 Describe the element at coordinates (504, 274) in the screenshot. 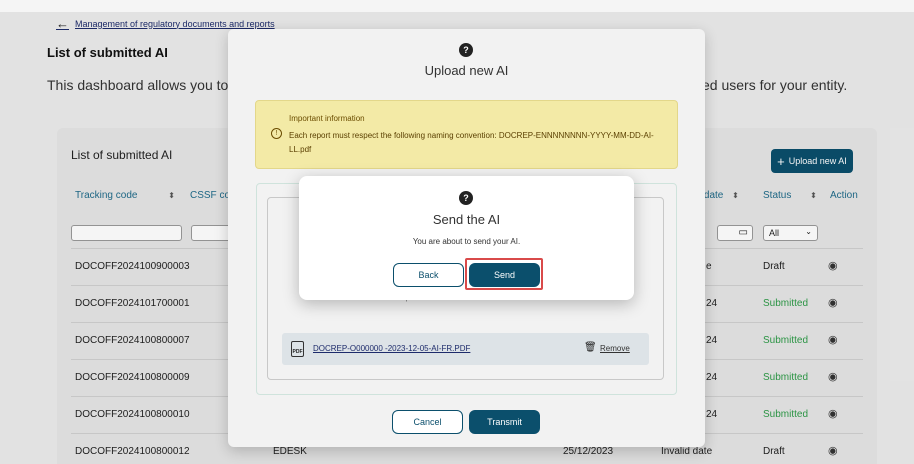

I see `send-button-highlight` at that location.